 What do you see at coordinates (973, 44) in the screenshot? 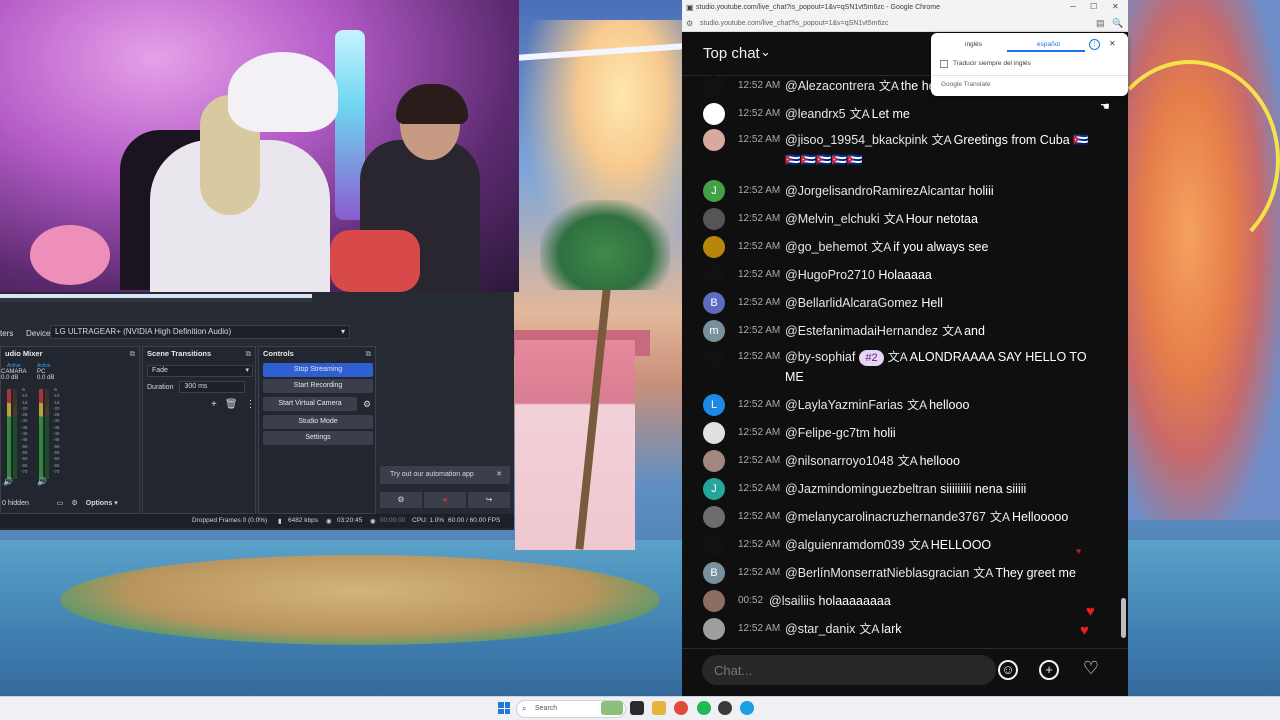
I see `lang-from-tab: inglés` at bounding box center [973, 44].